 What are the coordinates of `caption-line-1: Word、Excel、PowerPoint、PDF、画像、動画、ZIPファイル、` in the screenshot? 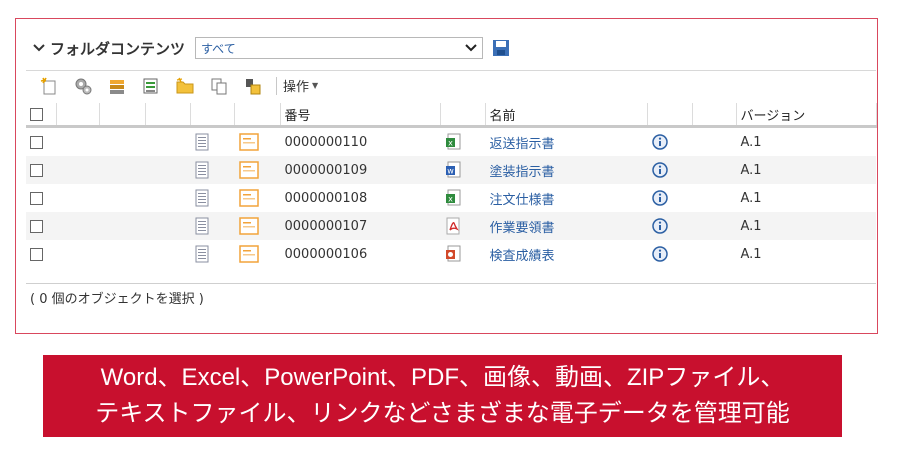 It's located at (442, 377).